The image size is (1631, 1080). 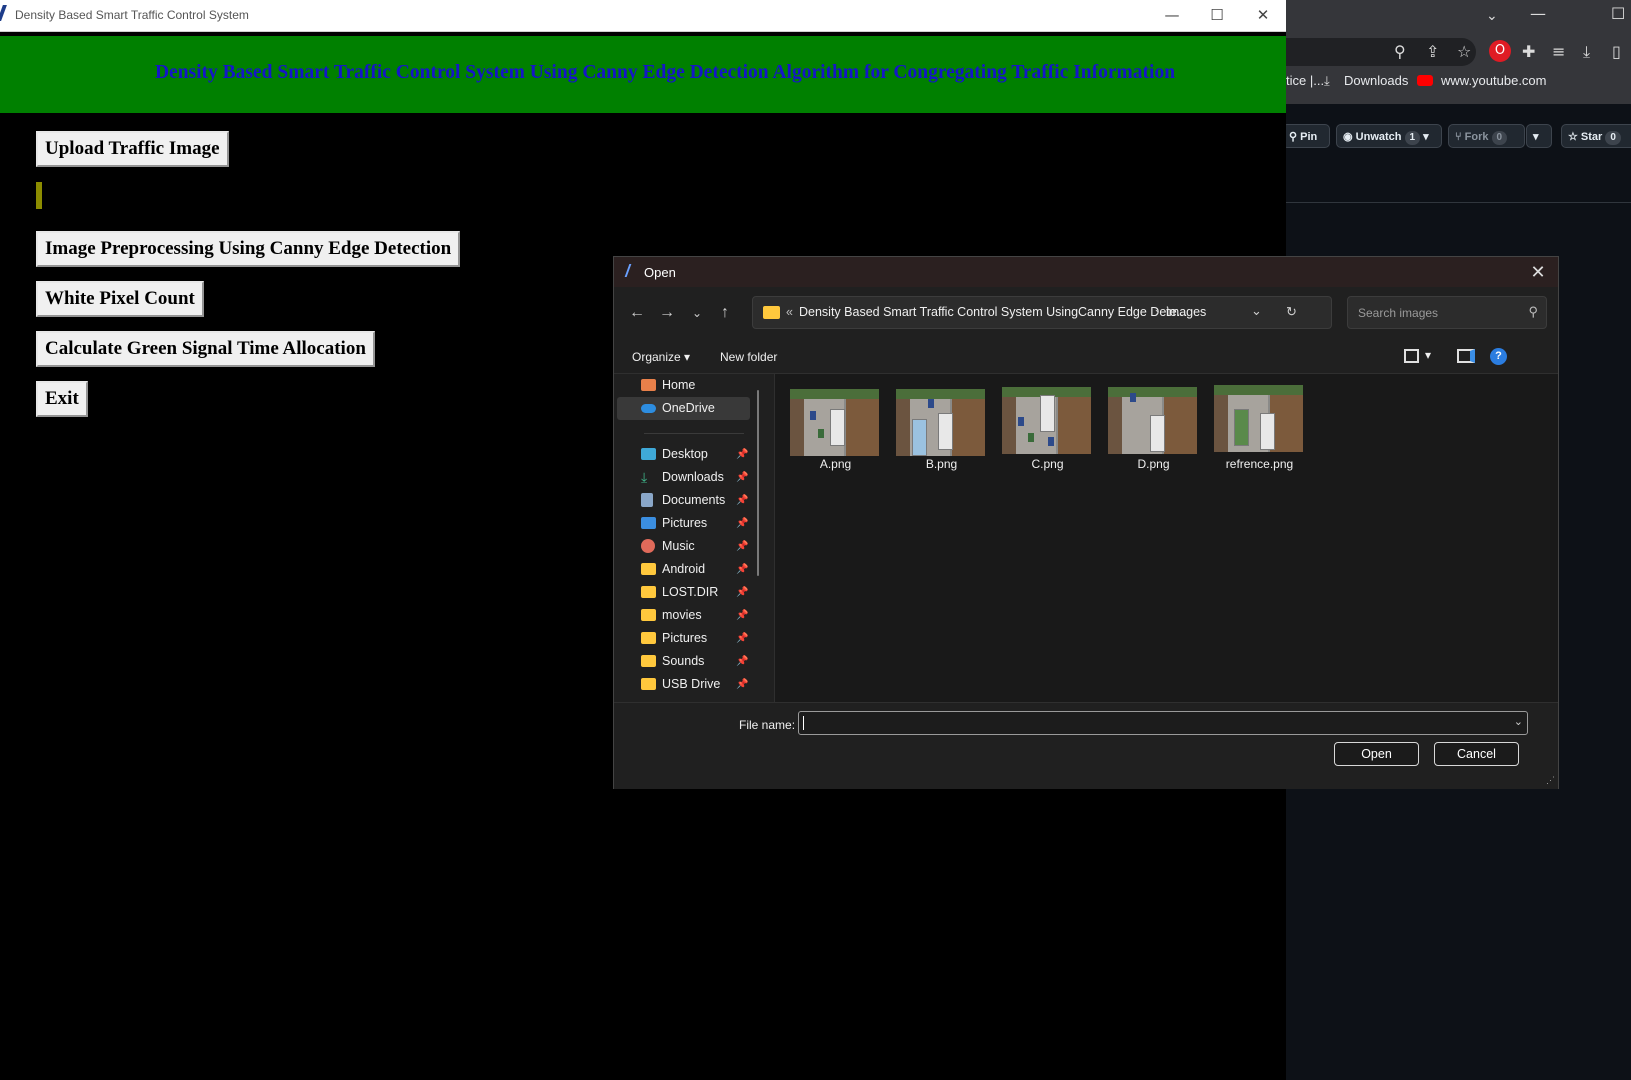 What do you see at coordinates (1147, 441) in the screenshot?
I see `file-item-d: D.png` at bounding box center [1147, 441].